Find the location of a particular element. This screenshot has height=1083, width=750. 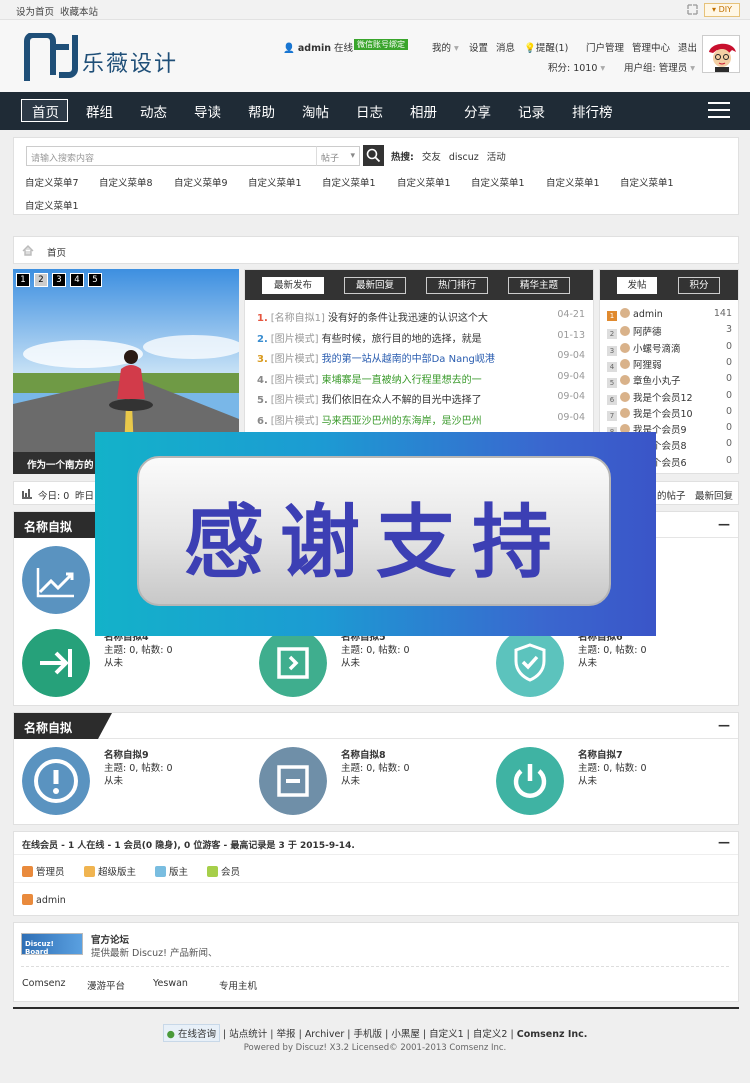

rank-row: 5 章鱼小丸子 0 is located at coordinates (669, 381).